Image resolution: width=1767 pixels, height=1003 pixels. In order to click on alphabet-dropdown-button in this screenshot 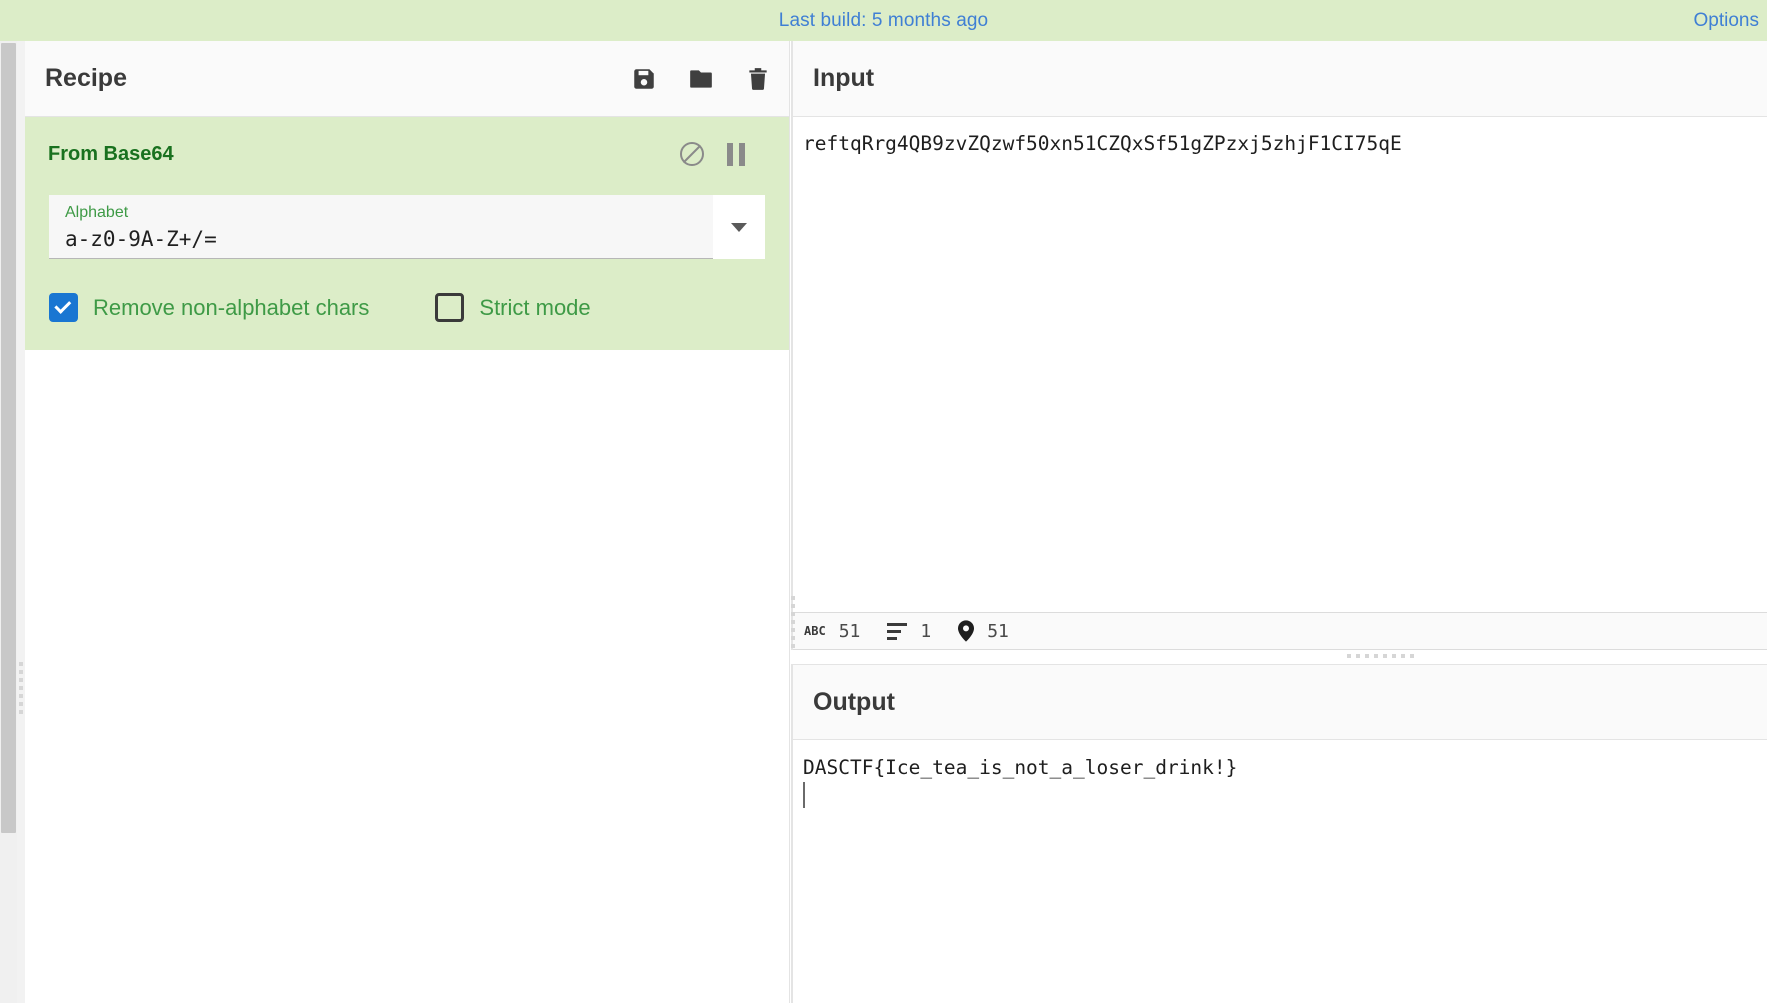, I will do `click(739, 227)`.